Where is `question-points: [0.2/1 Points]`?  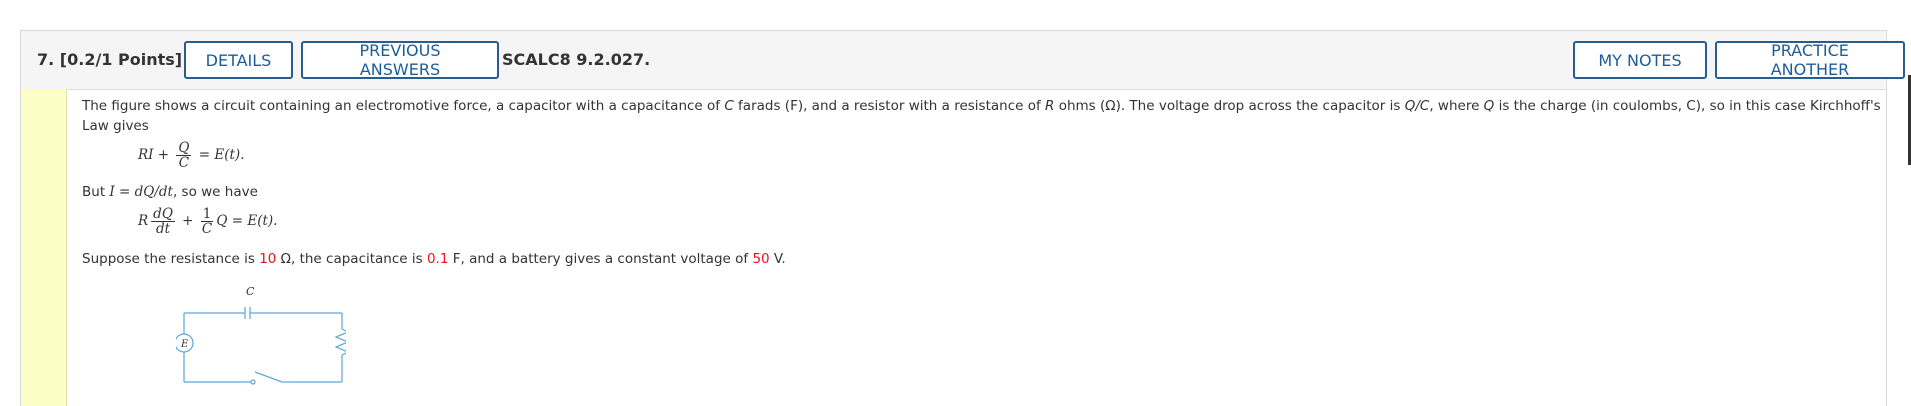
question-points: [0.2/1 Points] is located at coordinates (121, 59).